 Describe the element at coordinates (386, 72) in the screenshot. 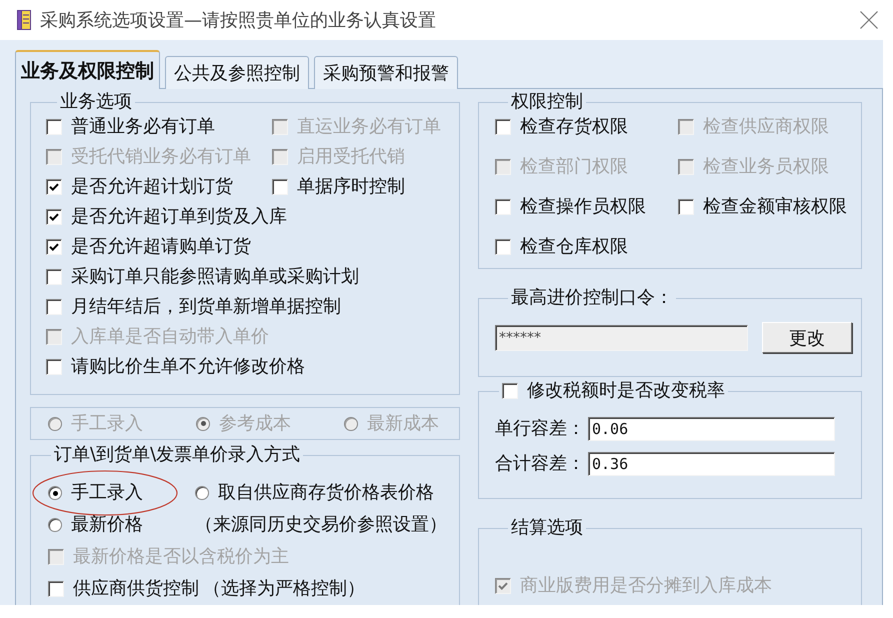

I see `tab: 采购预警和报警` at that location.